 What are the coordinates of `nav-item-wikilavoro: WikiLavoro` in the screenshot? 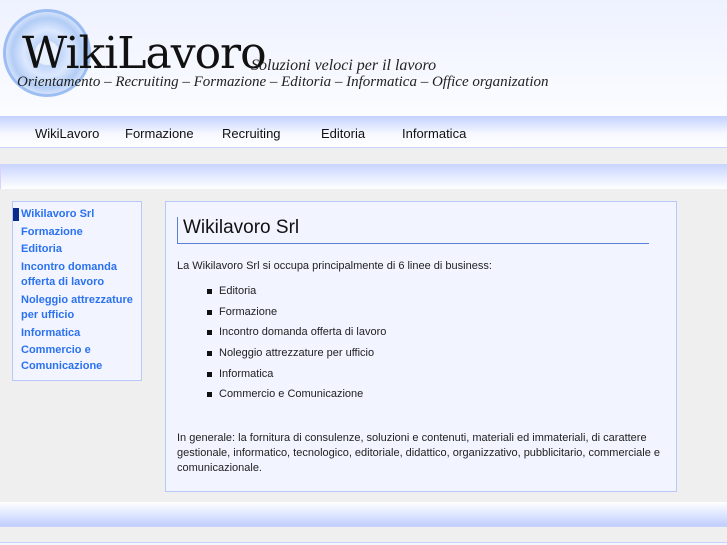 It's located at (67, 133).